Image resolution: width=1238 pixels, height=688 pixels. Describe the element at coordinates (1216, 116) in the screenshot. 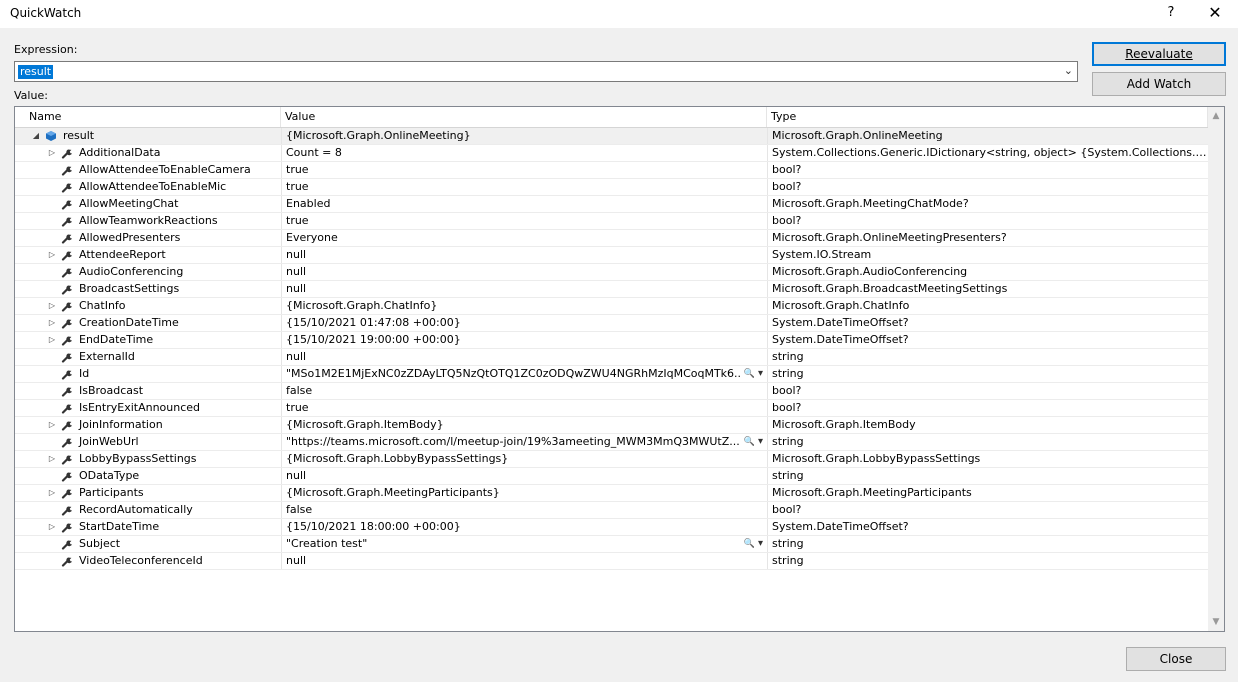

I see `scroll-up-icon: ▲` at that location.